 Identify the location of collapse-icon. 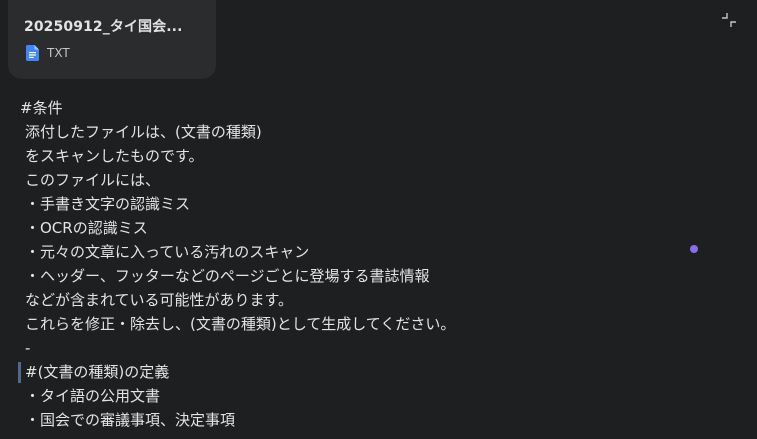
(729, 20).